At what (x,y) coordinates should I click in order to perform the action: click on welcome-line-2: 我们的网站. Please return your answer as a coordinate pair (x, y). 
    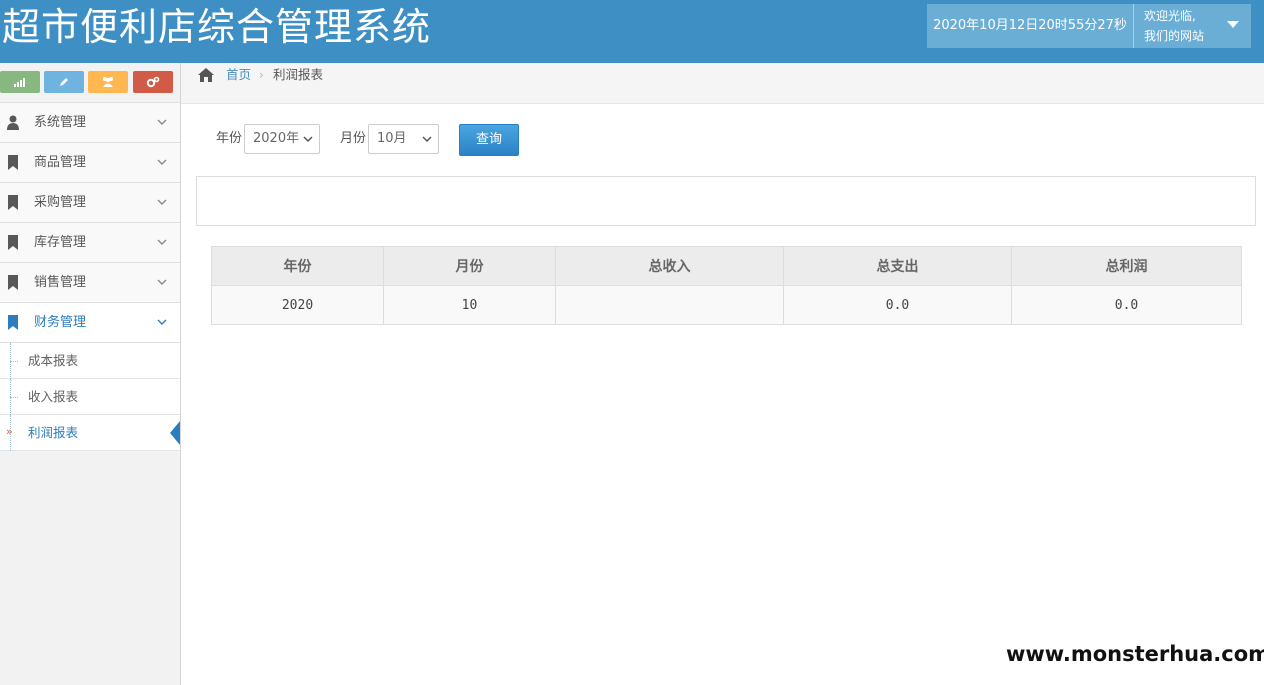
    Looking at the image, I should click on (1174, 36).